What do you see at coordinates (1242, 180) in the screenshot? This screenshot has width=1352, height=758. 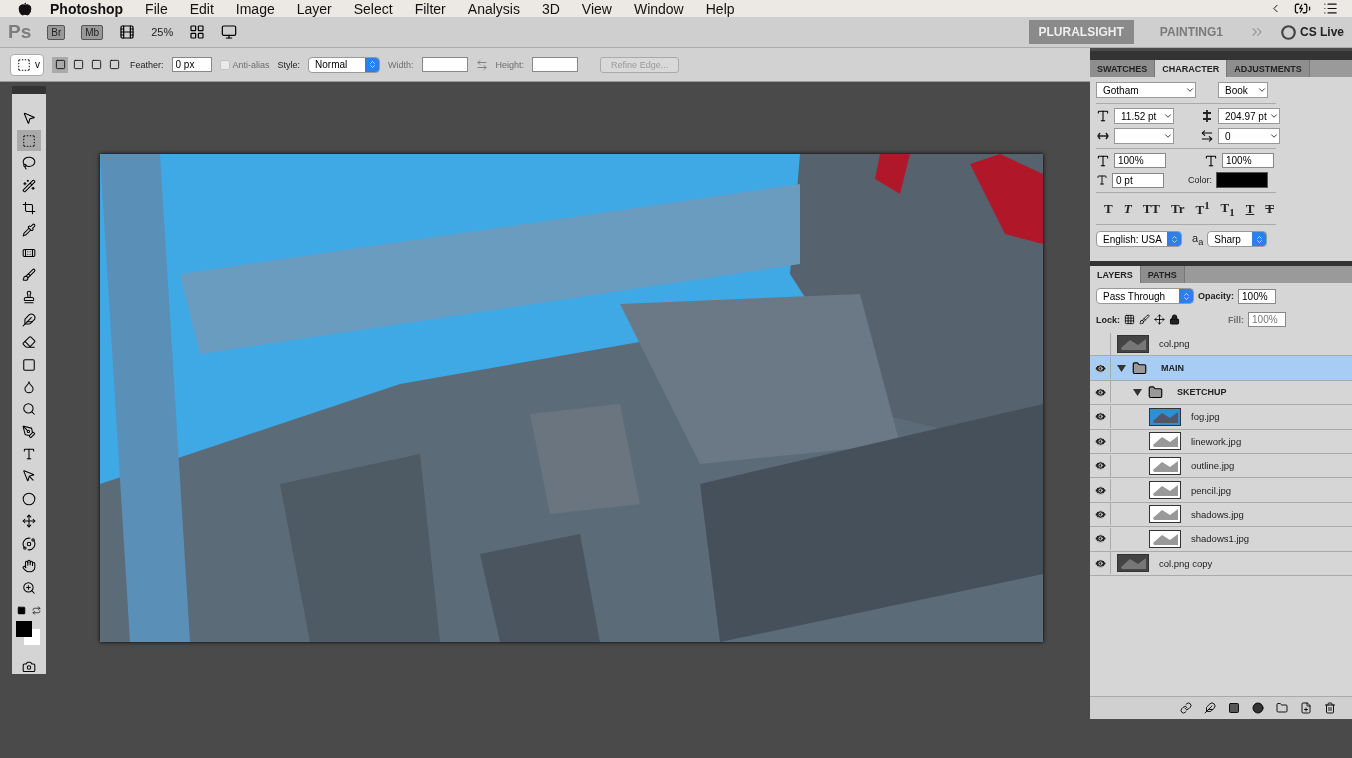 I see `text-color-swatch` at bounding box center [1242, 180].